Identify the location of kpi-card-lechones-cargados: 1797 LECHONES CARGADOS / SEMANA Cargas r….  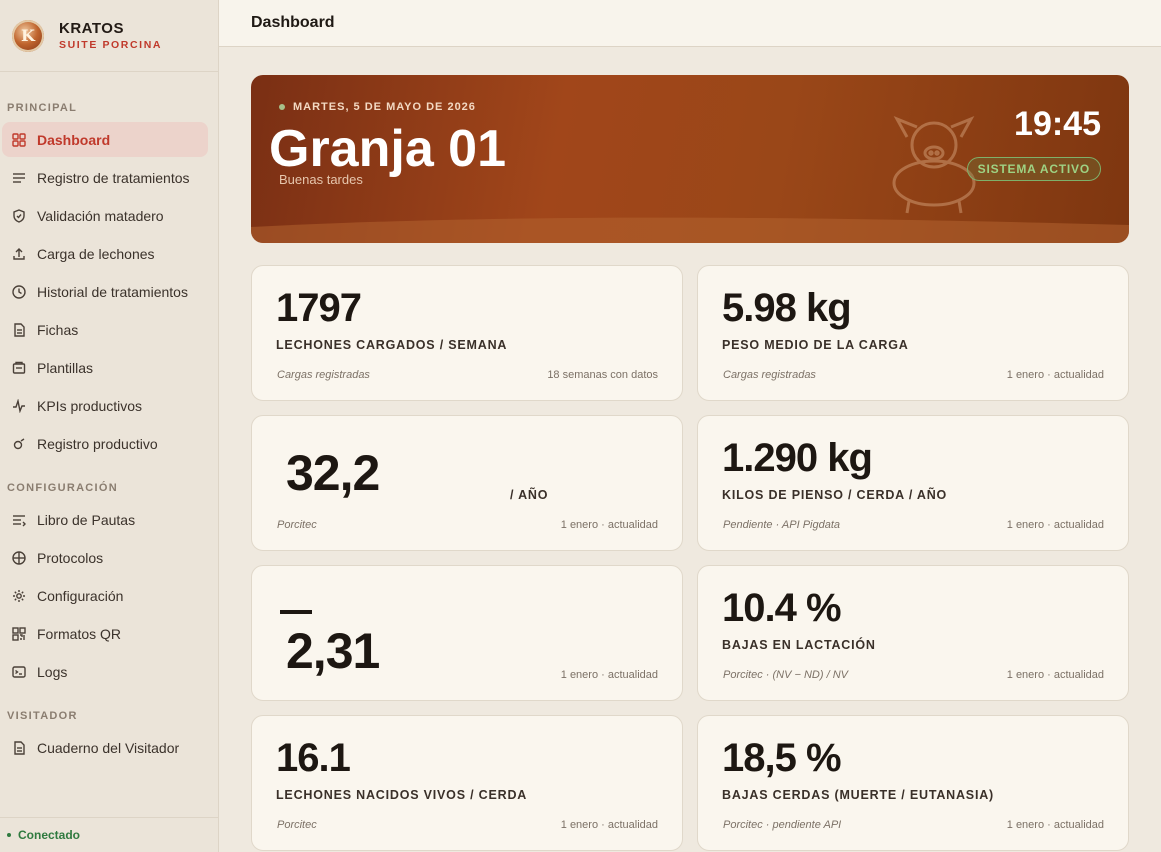
(467, 333).